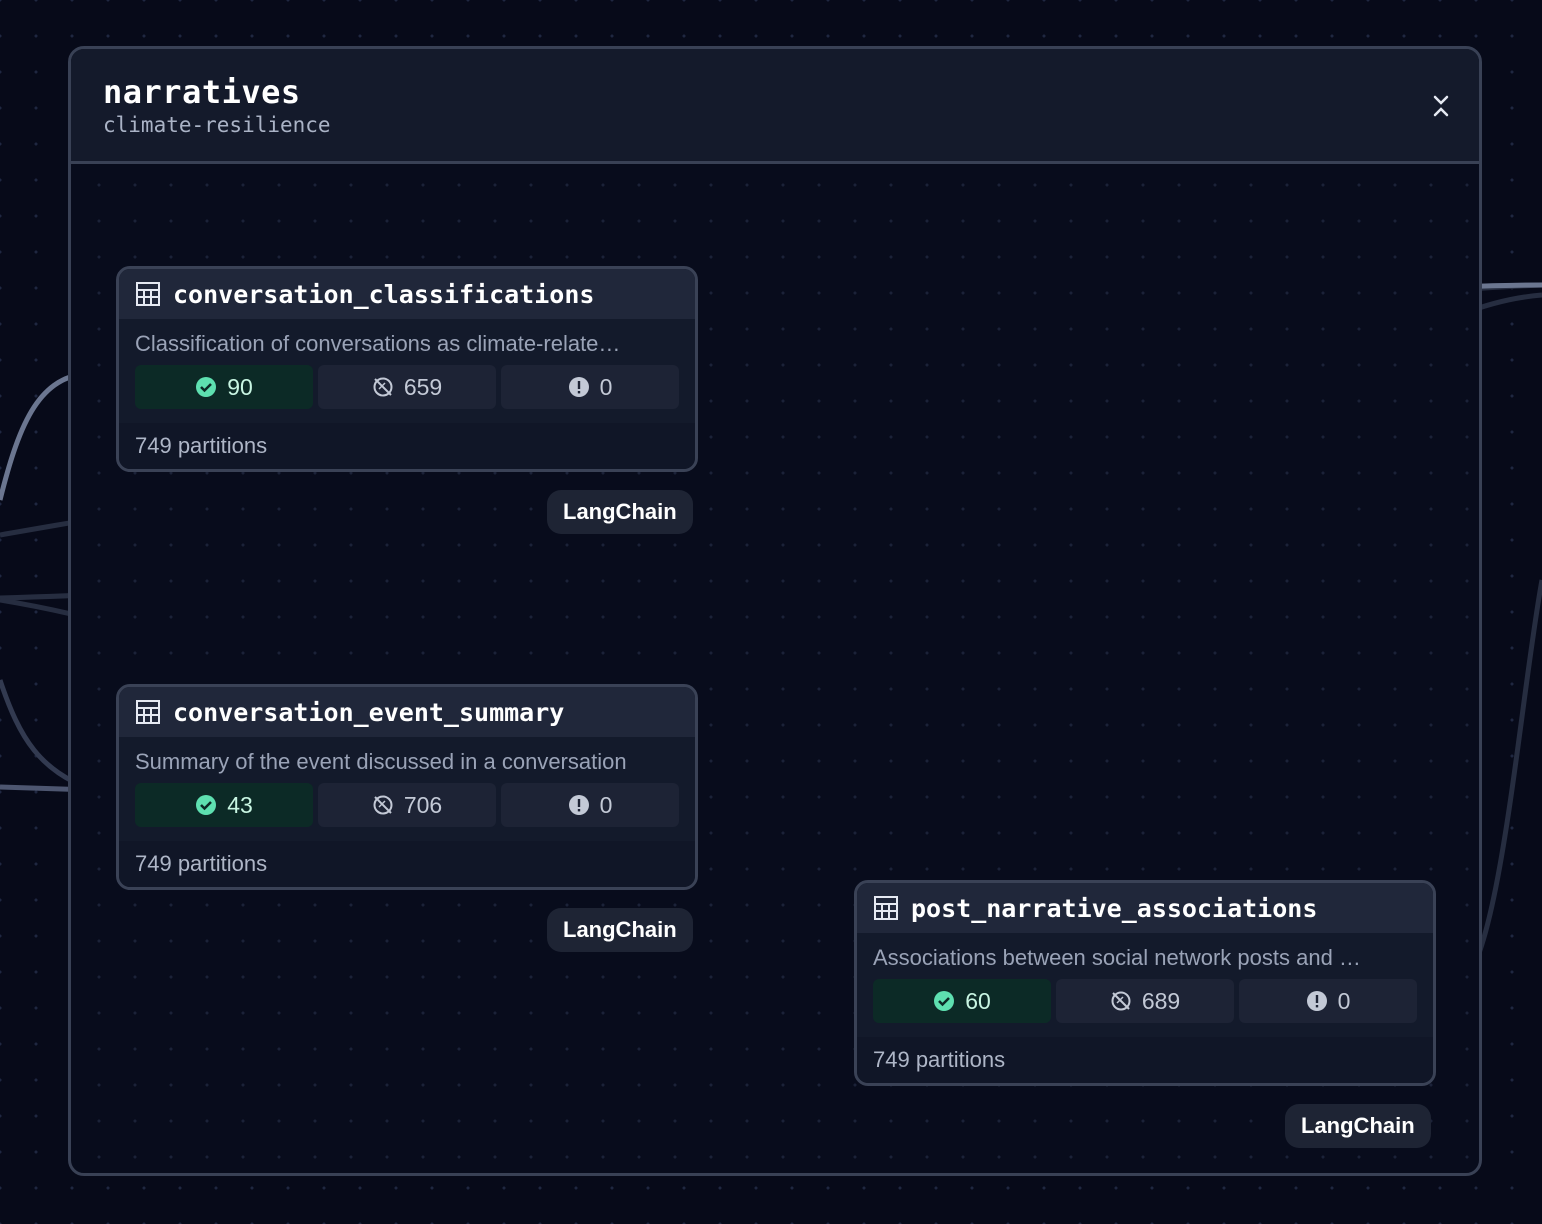 This screenshot has height=1224, width=1542. I want to click on skipped-count-button: 706, so click(407, 805).